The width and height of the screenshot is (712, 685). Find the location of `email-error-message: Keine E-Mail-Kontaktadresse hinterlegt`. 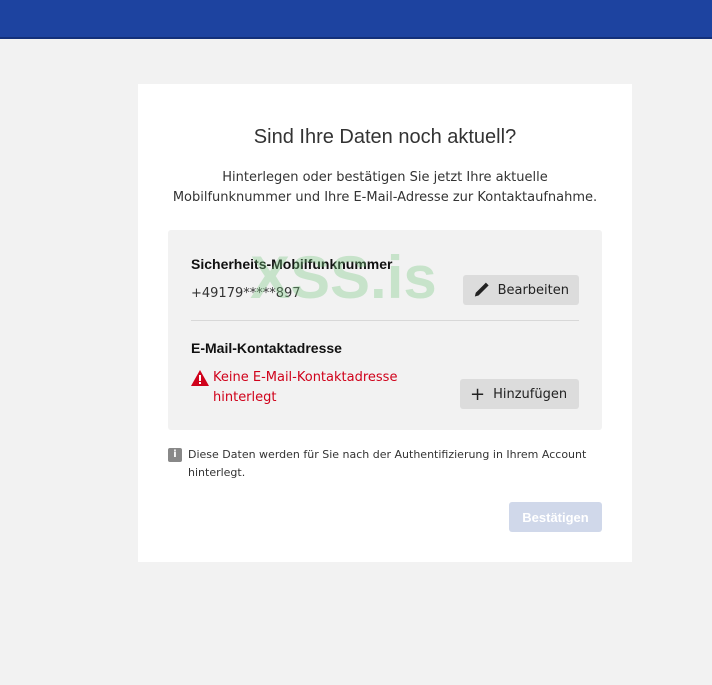

email-error-message: Keine E-Mail-Kontaktadresse hinterlegt is located at coordinates (311, 388).